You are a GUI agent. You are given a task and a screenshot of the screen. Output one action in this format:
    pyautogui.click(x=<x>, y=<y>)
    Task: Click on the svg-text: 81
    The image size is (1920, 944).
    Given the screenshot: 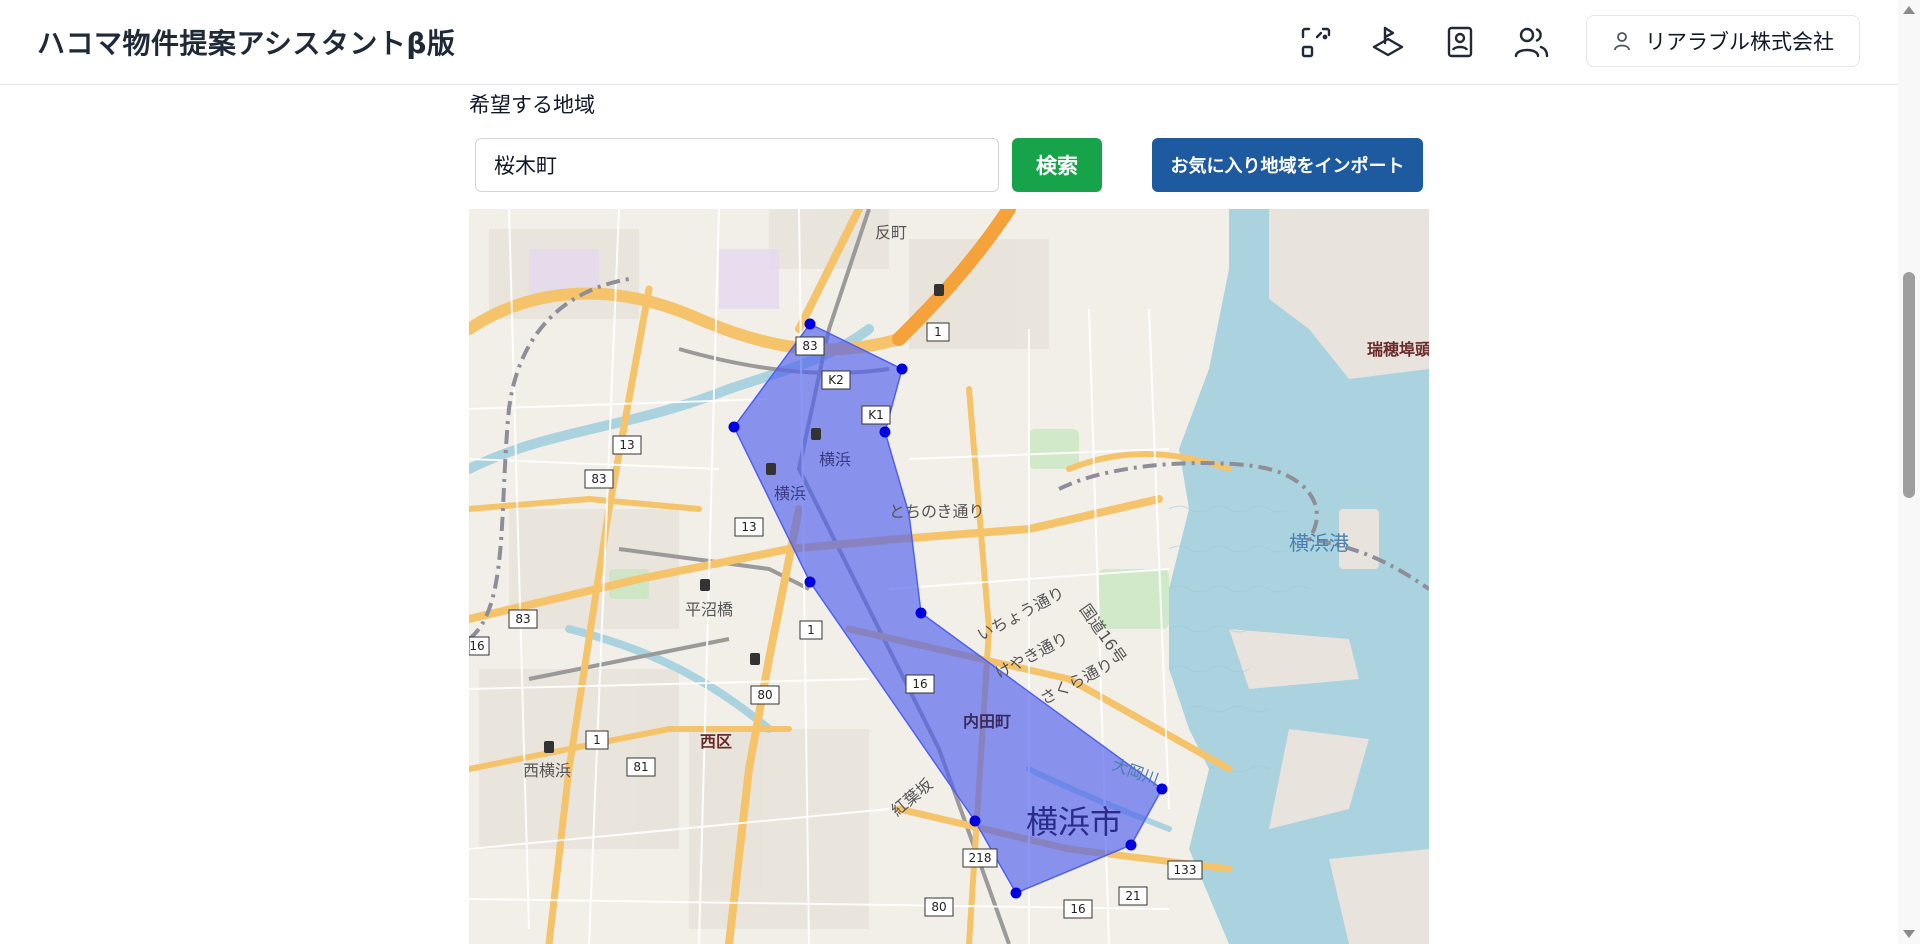 What is the action you would take?
    pyautogui.click(x=640, y=767)
    